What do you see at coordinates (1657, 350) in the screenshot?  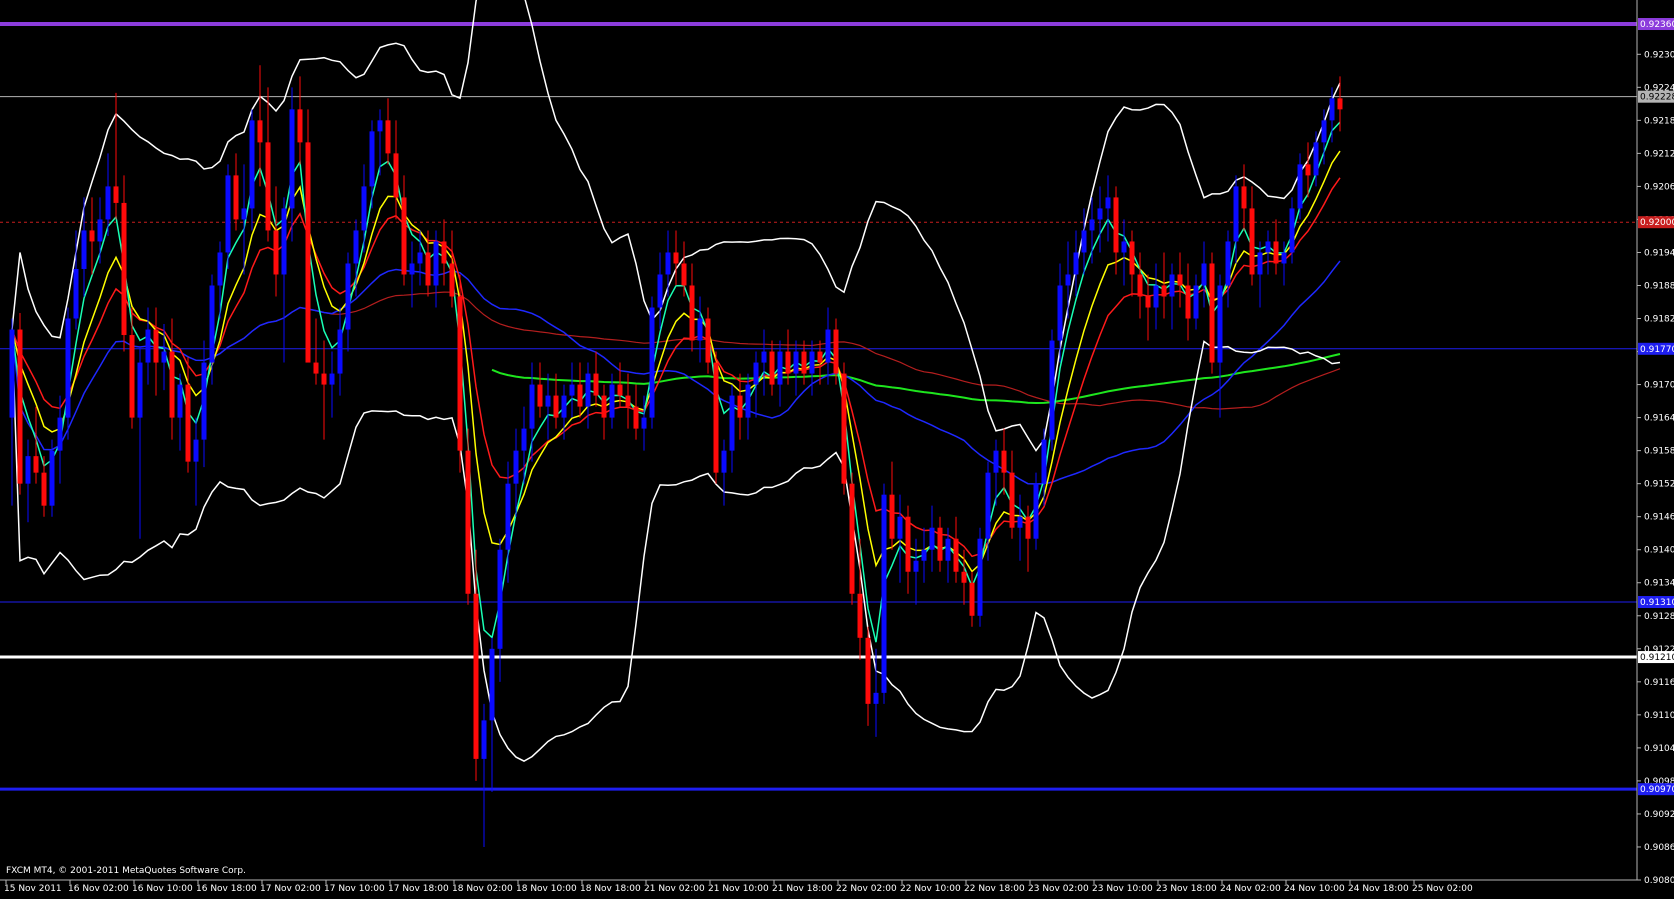 I see `price-level-label: 0.91770` at bounding box center [1657, 350].